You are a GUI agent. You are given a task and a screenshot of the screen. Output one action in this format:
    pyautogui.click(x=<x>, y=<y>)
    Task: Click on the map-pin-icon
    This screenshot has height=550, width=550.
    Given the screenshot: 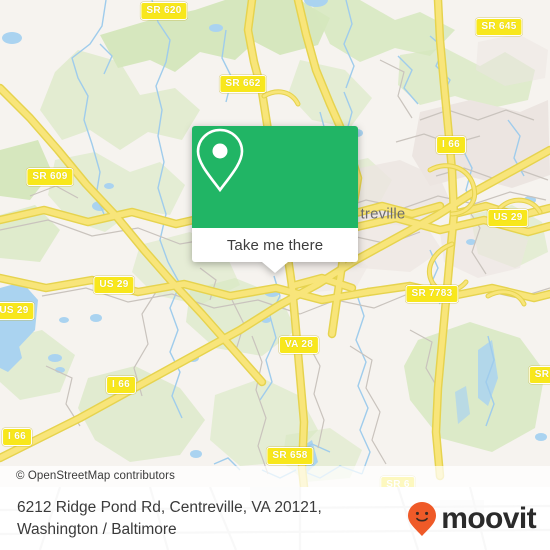 What is the action you would take?
    pyautogui.click(x=220, y=160)
    